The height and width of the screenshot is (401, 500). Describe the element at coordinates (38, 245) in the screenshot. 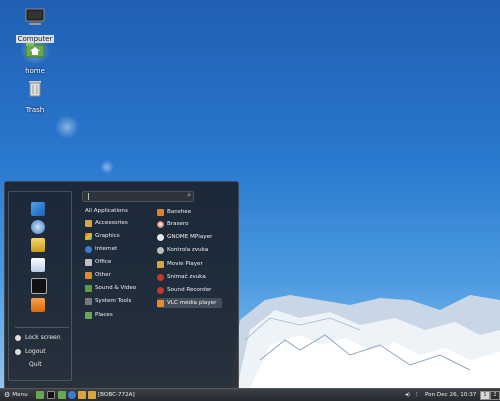

I see `archive-icon` at that location.